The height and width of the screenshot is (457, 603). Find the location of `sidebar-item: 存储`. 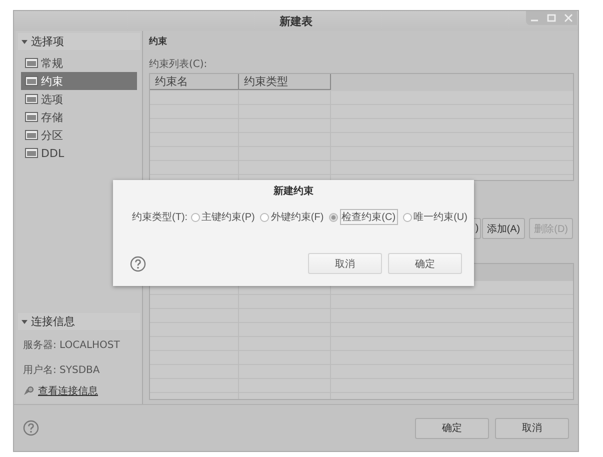

sidebar-item: 存储 is located at coordinates (79, 117).